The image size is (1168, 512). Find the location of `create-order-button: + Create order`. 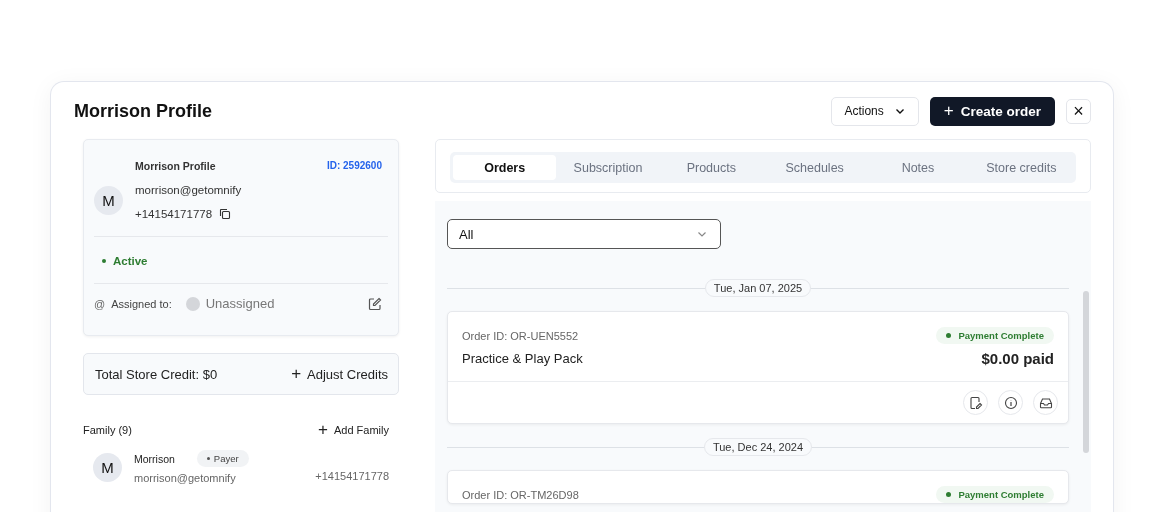

create-order-button: + Create order is located at coordinates (992, 111).